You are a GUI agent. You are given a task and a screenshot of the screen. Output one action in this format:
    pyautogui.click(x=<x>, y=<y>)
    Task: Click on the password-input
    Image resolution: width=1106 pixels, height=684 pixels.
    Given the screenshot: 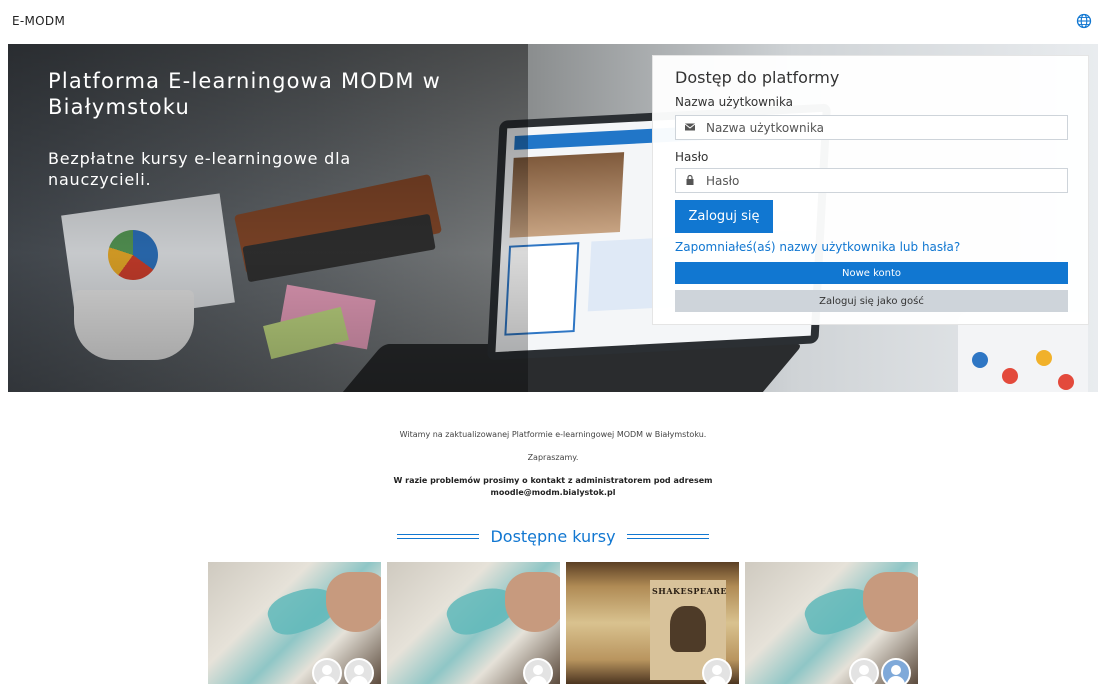 What is the action you would take?
    pyautogui.click(x=881, y=180)
    